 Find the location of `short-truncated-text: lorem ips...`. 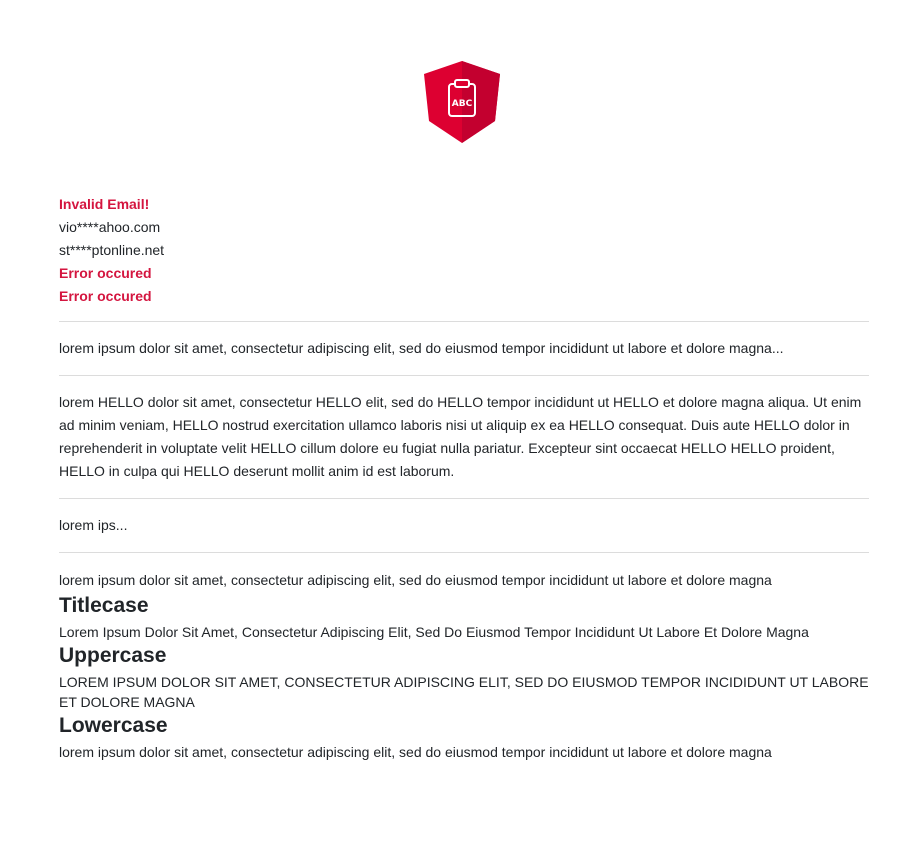

short-truncated-text: lorem ips... is located at coordinates (93, 525).